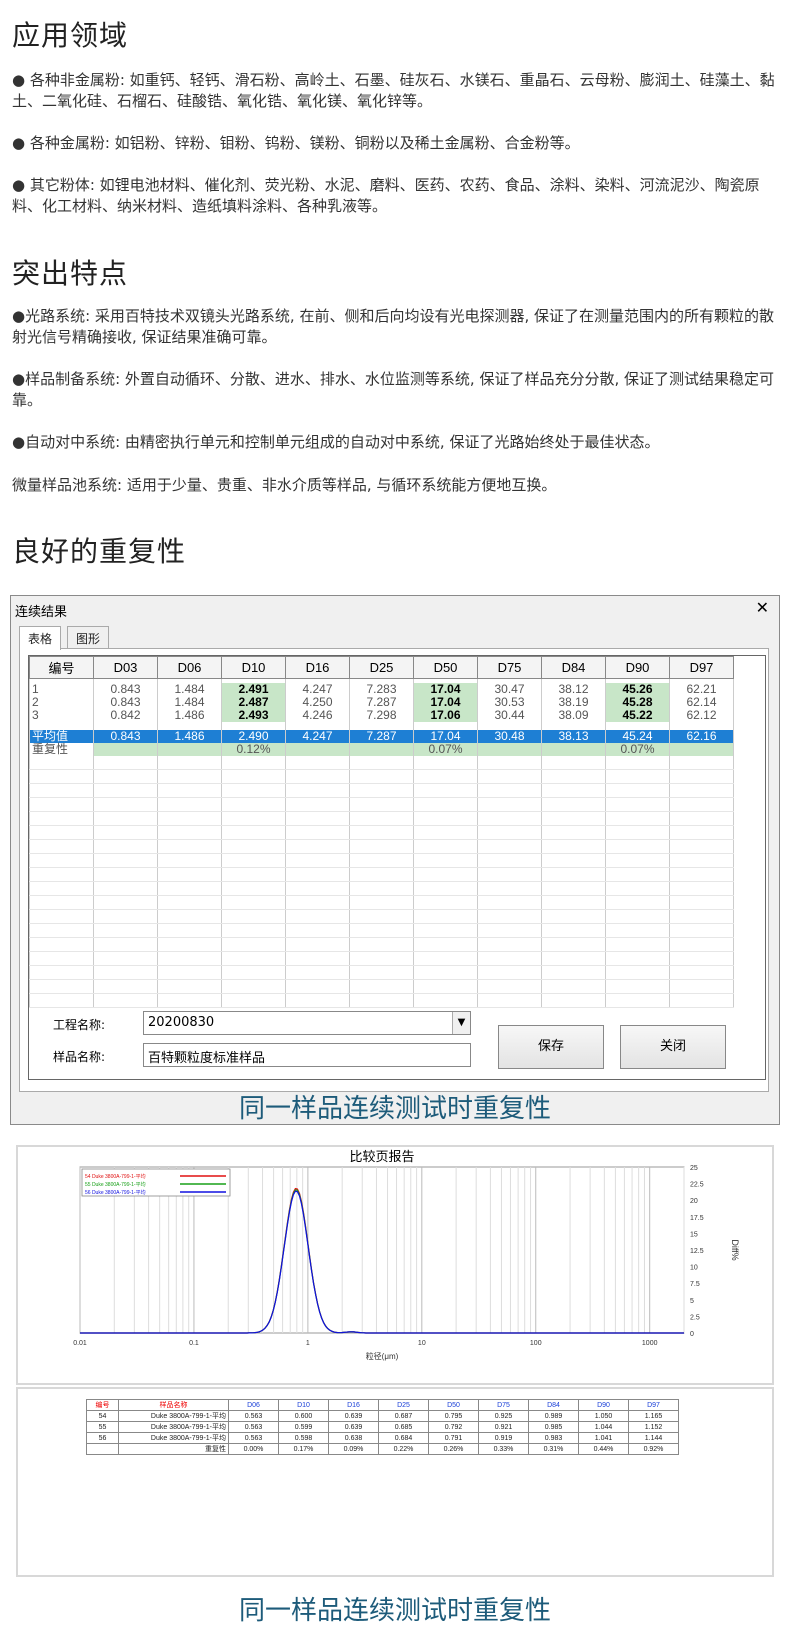 The width and height of the screenshot is (790, 1634). I want to click on project-name-value: 20200830, so click(181, 1022).